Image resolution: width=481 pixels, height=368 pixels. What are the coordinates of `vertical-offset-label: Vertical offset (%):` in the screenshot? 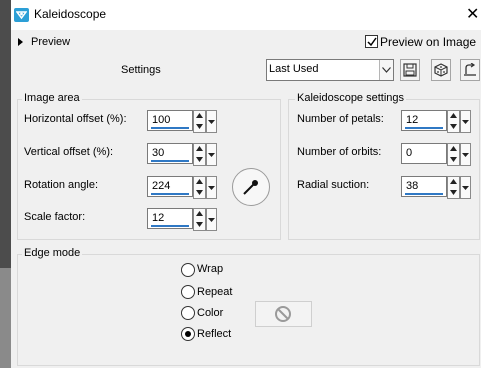 It's located at (69, 152).